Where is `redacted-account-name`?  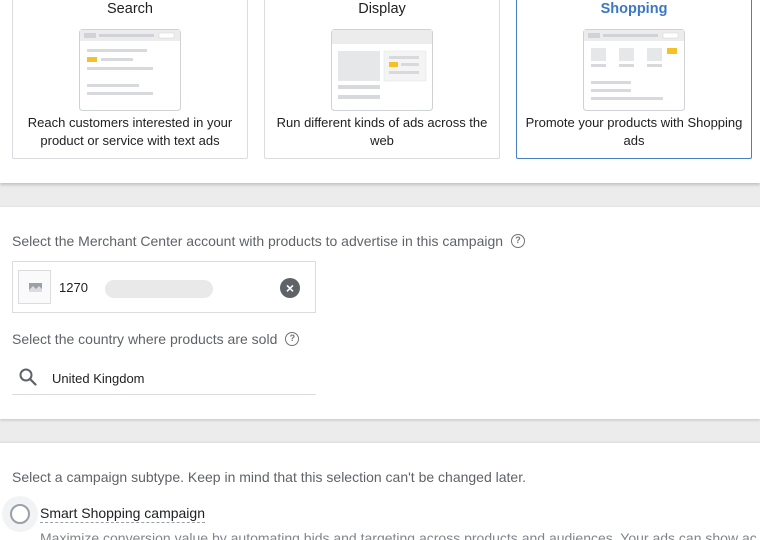 redacted-account-name is located at coordinates (159, 289).